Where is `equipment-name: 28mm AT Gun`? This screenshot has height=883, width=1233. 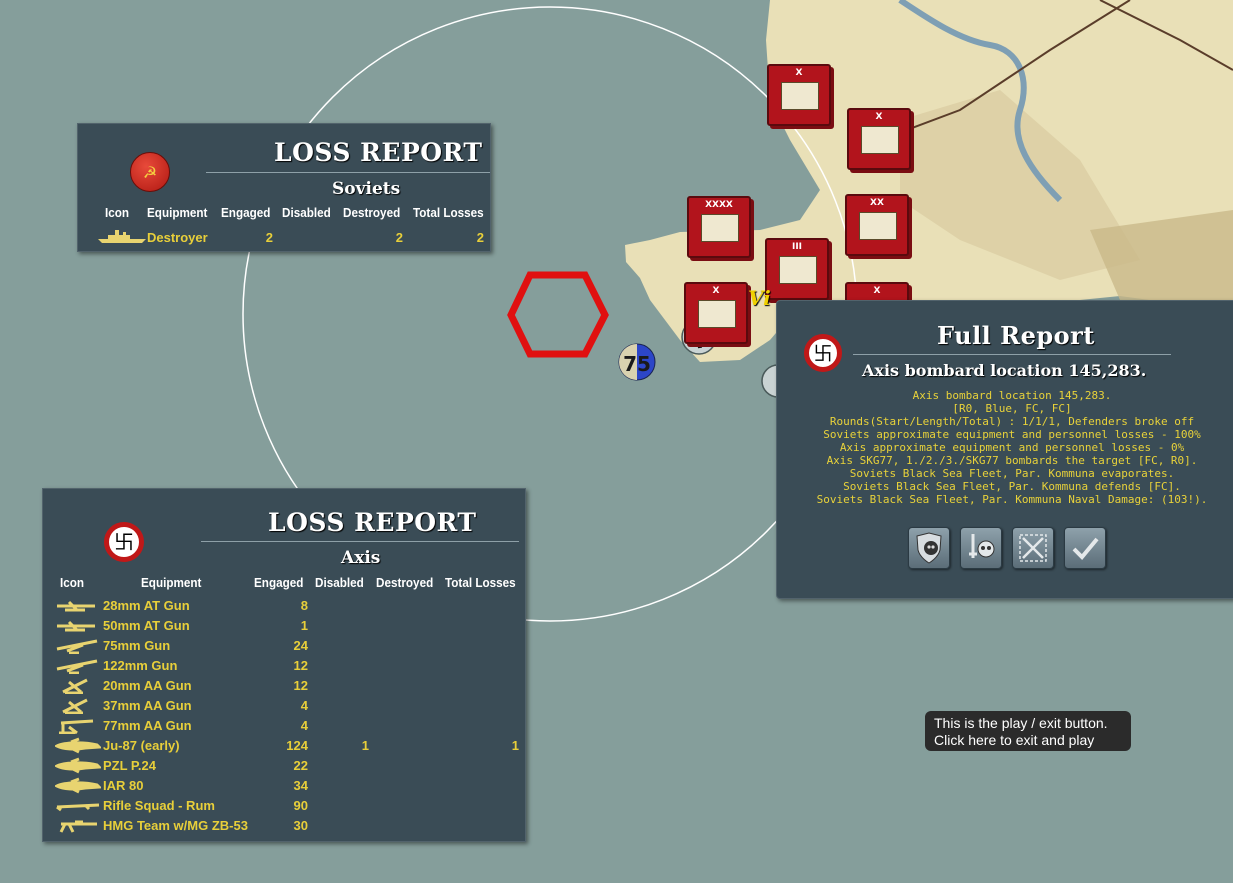 equipment-name: 28mm AT Gun is located at coordinates (146, 605).